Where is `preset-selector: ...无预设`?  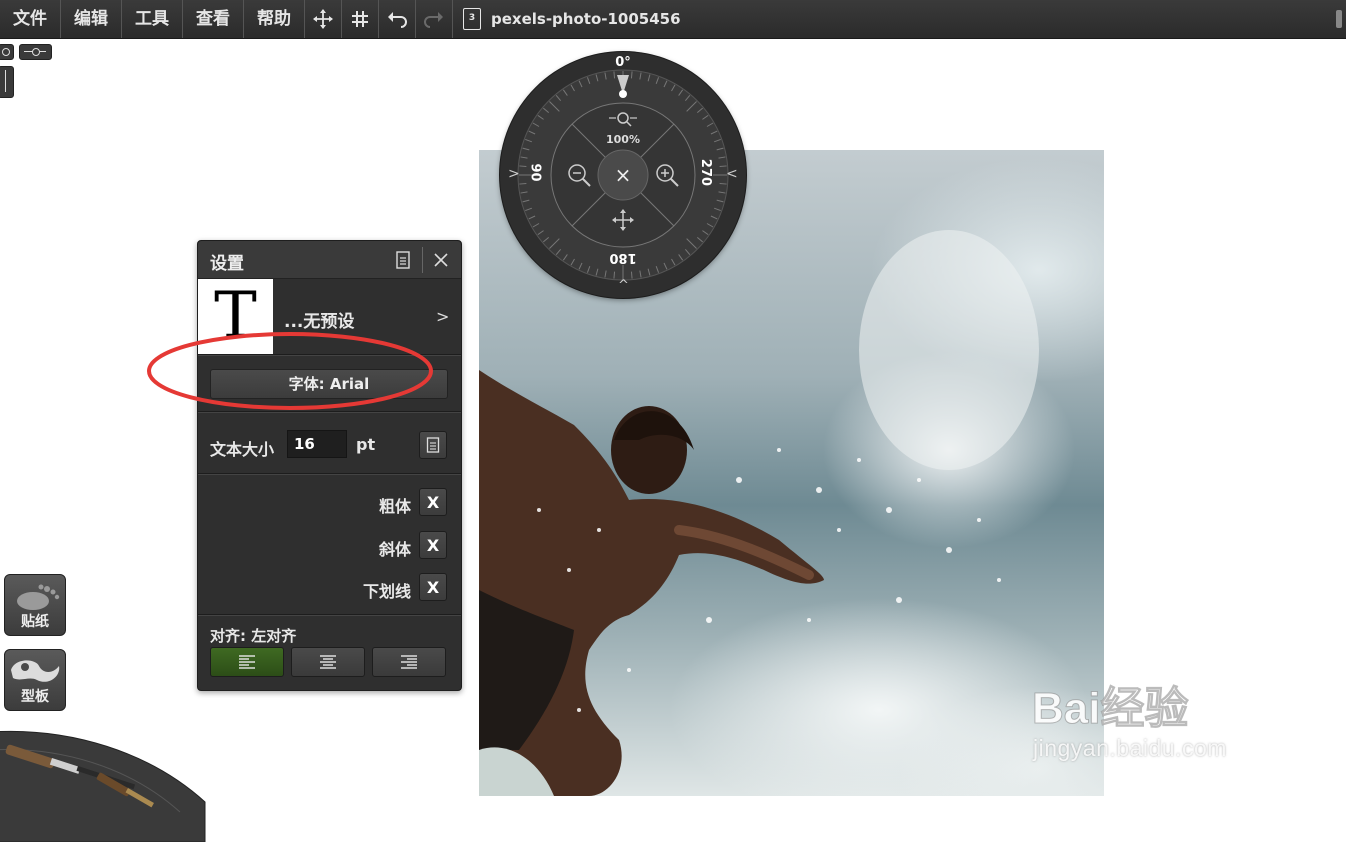 preset-selector: ...无预设 is located at coordinates (319, 319).